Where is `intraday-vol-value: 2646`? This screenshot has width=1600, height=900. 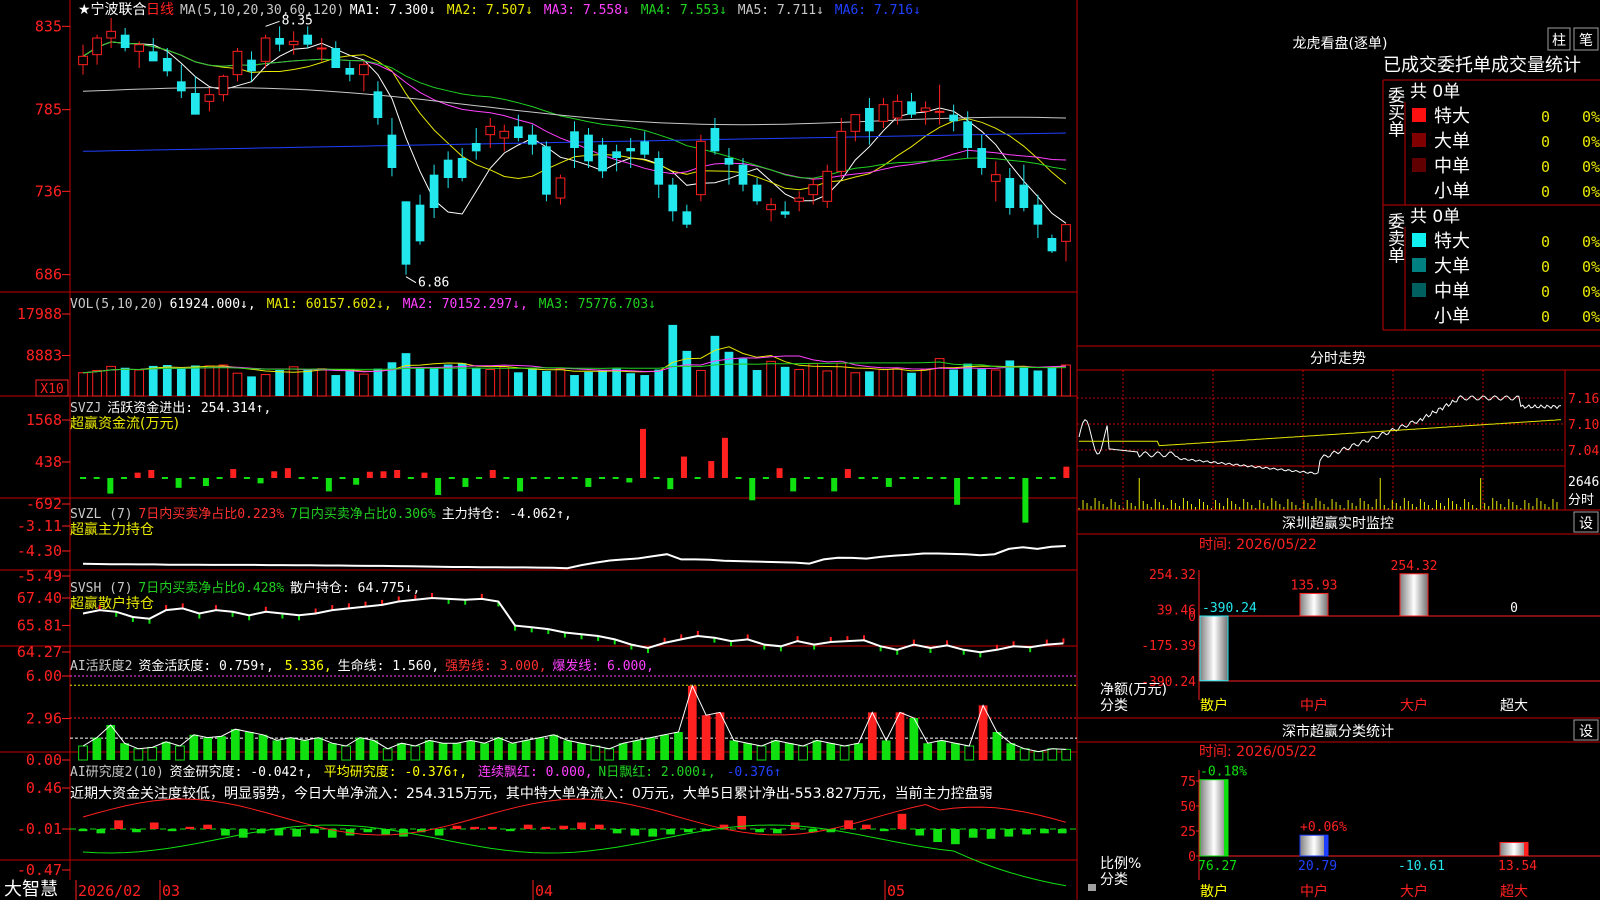
intraday-vol-value: 2646 is located at coordinates (1583, 482).